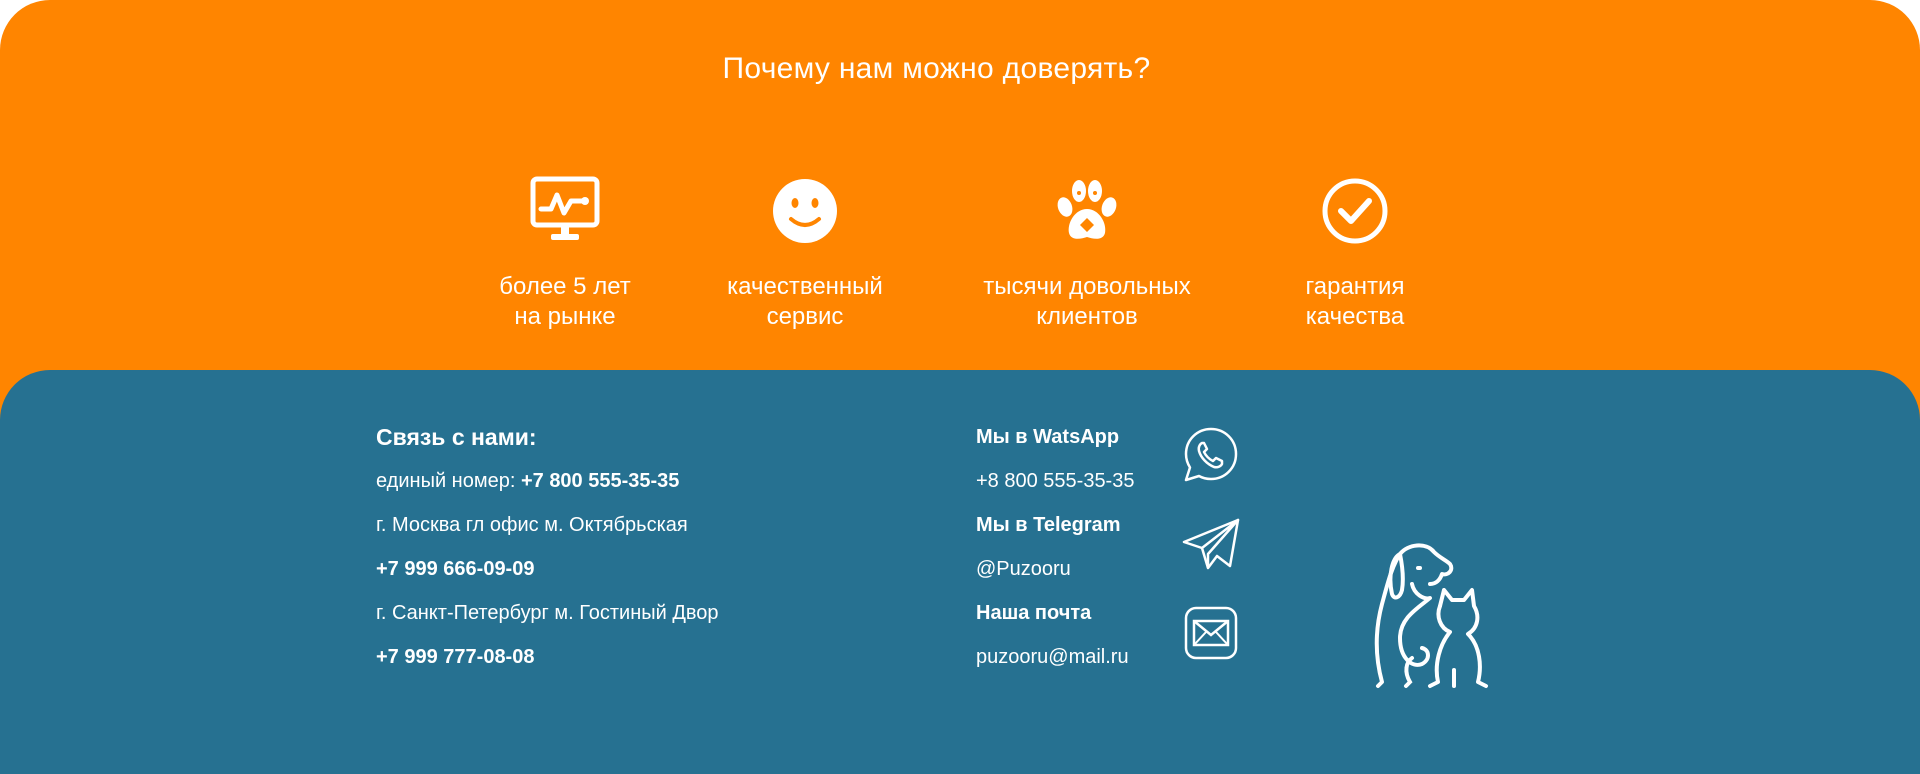 The image size is (1920, 774). Describe the element at coordinates (1211, 633) in the screenshot. I see `mail-icon` at that location.